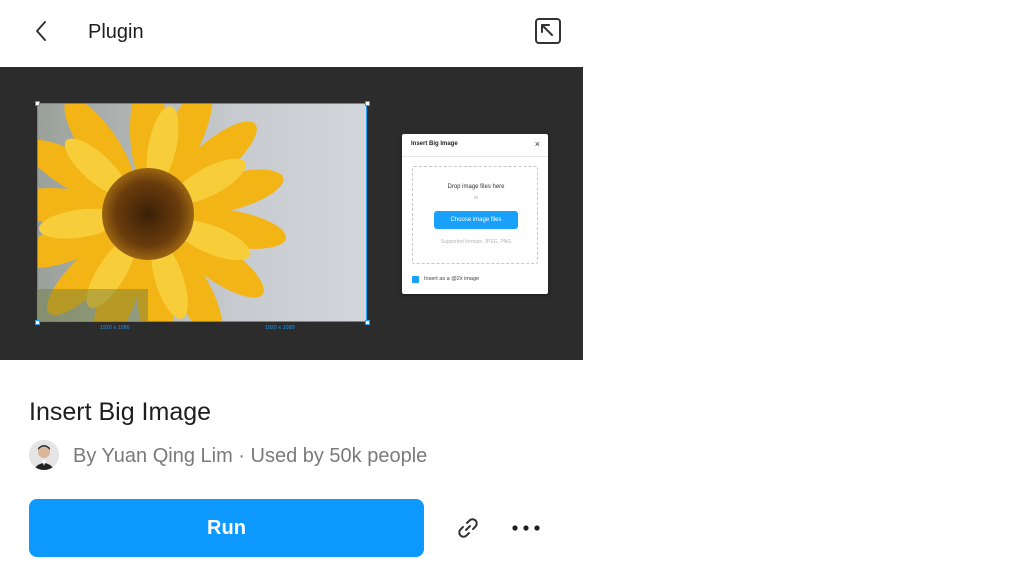 Image resolution: width=1024 pixels, height=576 pixels. What do you see at coordinates (291, 33) in the screenshot?
I see `header-bar: Plugin` at bounding box center [291, 33].